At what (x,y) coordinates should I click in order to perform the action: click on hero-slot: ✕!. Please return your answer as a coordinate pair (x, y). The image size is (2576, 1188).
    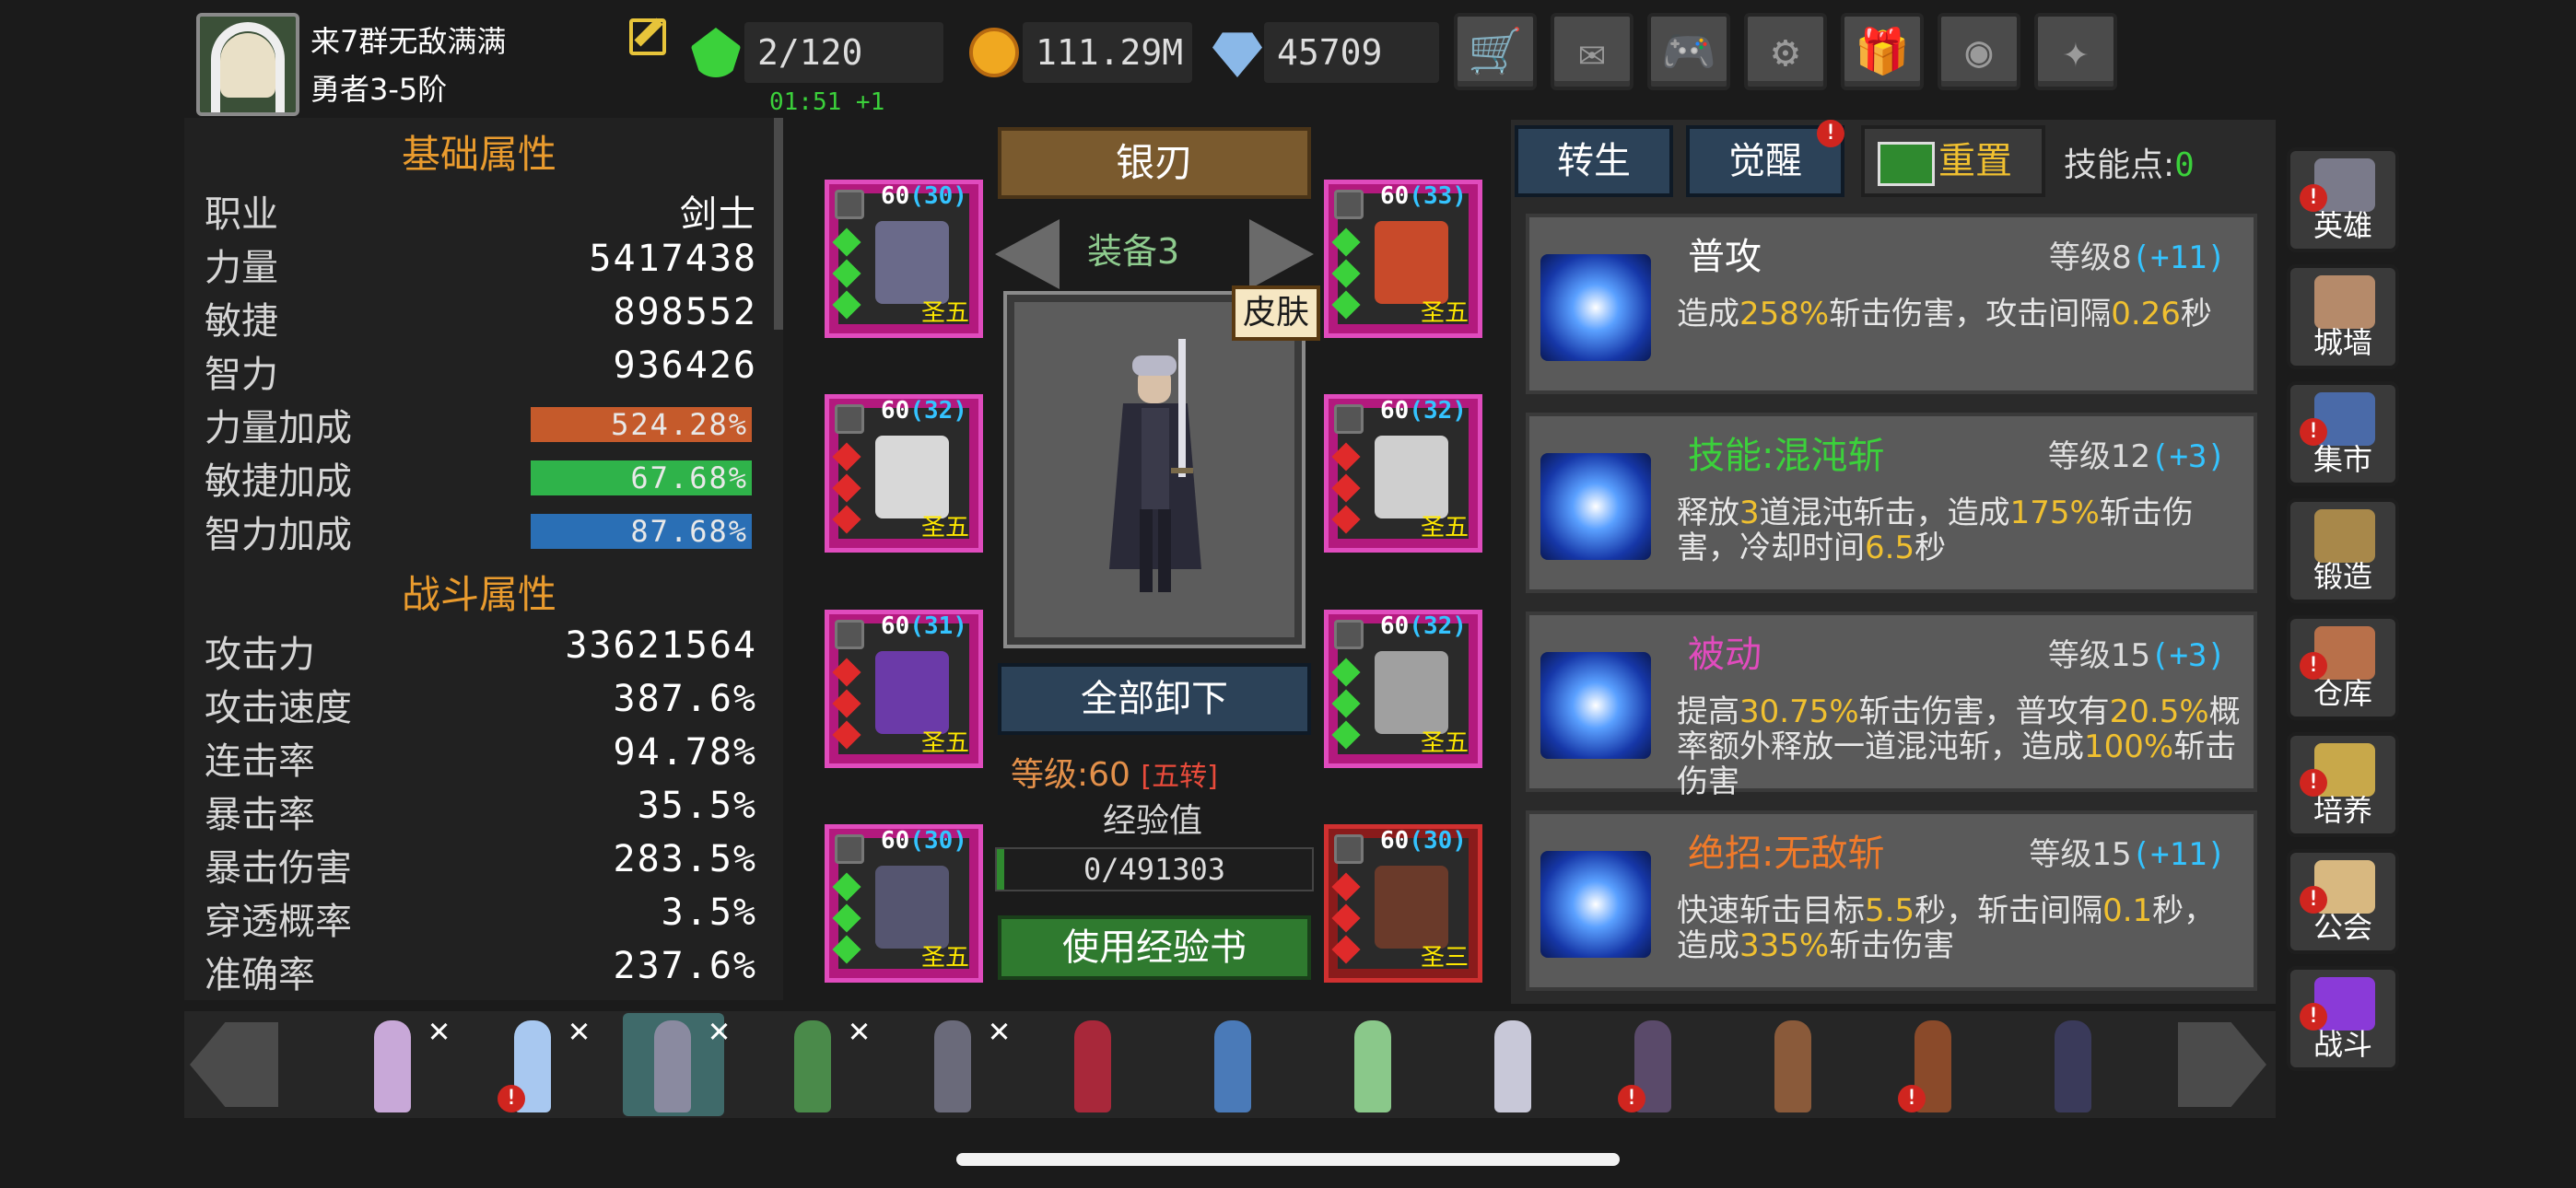
    Looking at the image, I should click on (536, 1062).